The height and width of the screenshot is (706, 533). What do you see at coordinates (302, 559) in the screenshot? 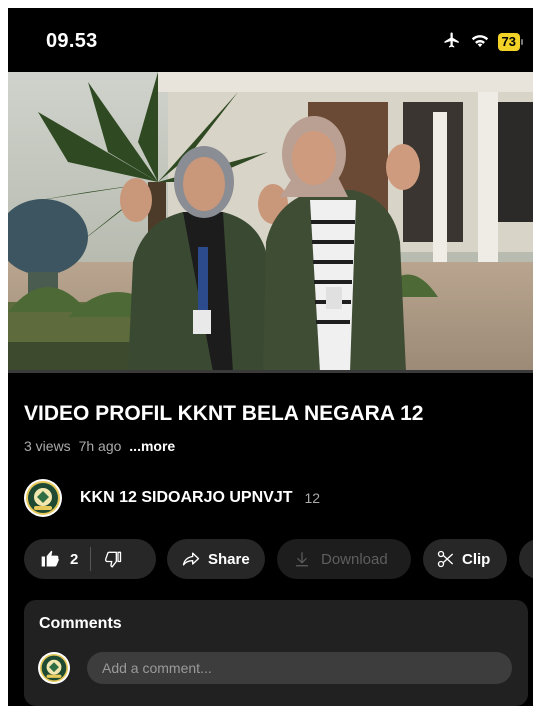
I see `download-icon` at bounding box center [302, 559].